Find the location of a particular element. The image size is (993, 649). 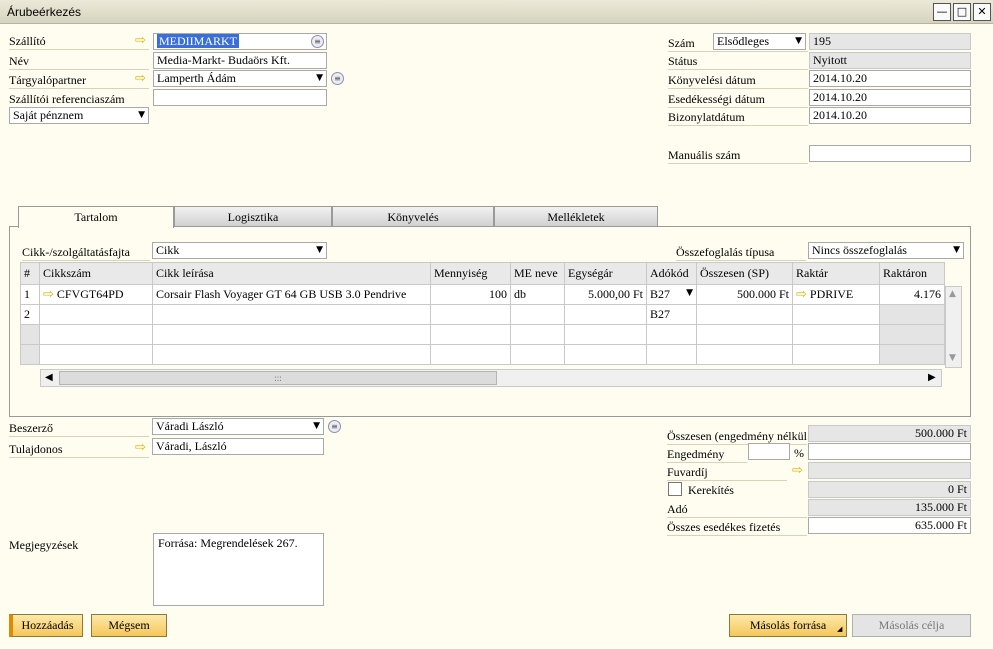

buyer-select: Váradi László ▼ is located at coordinates (238, 426).